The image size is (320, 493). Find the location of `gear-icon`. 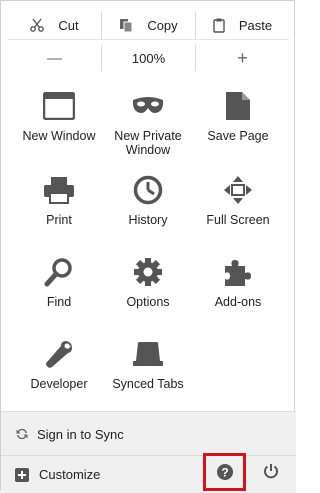

gear-icon is located at coordinates (148, 272).